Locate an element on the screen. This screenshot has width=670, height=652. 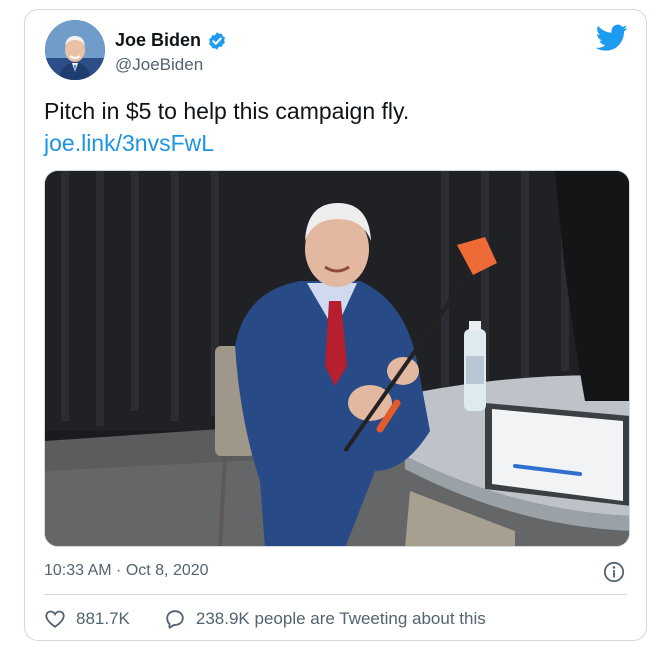
tweet-link: joe.link/3nvsFwL is located at coordinates (129, 143).